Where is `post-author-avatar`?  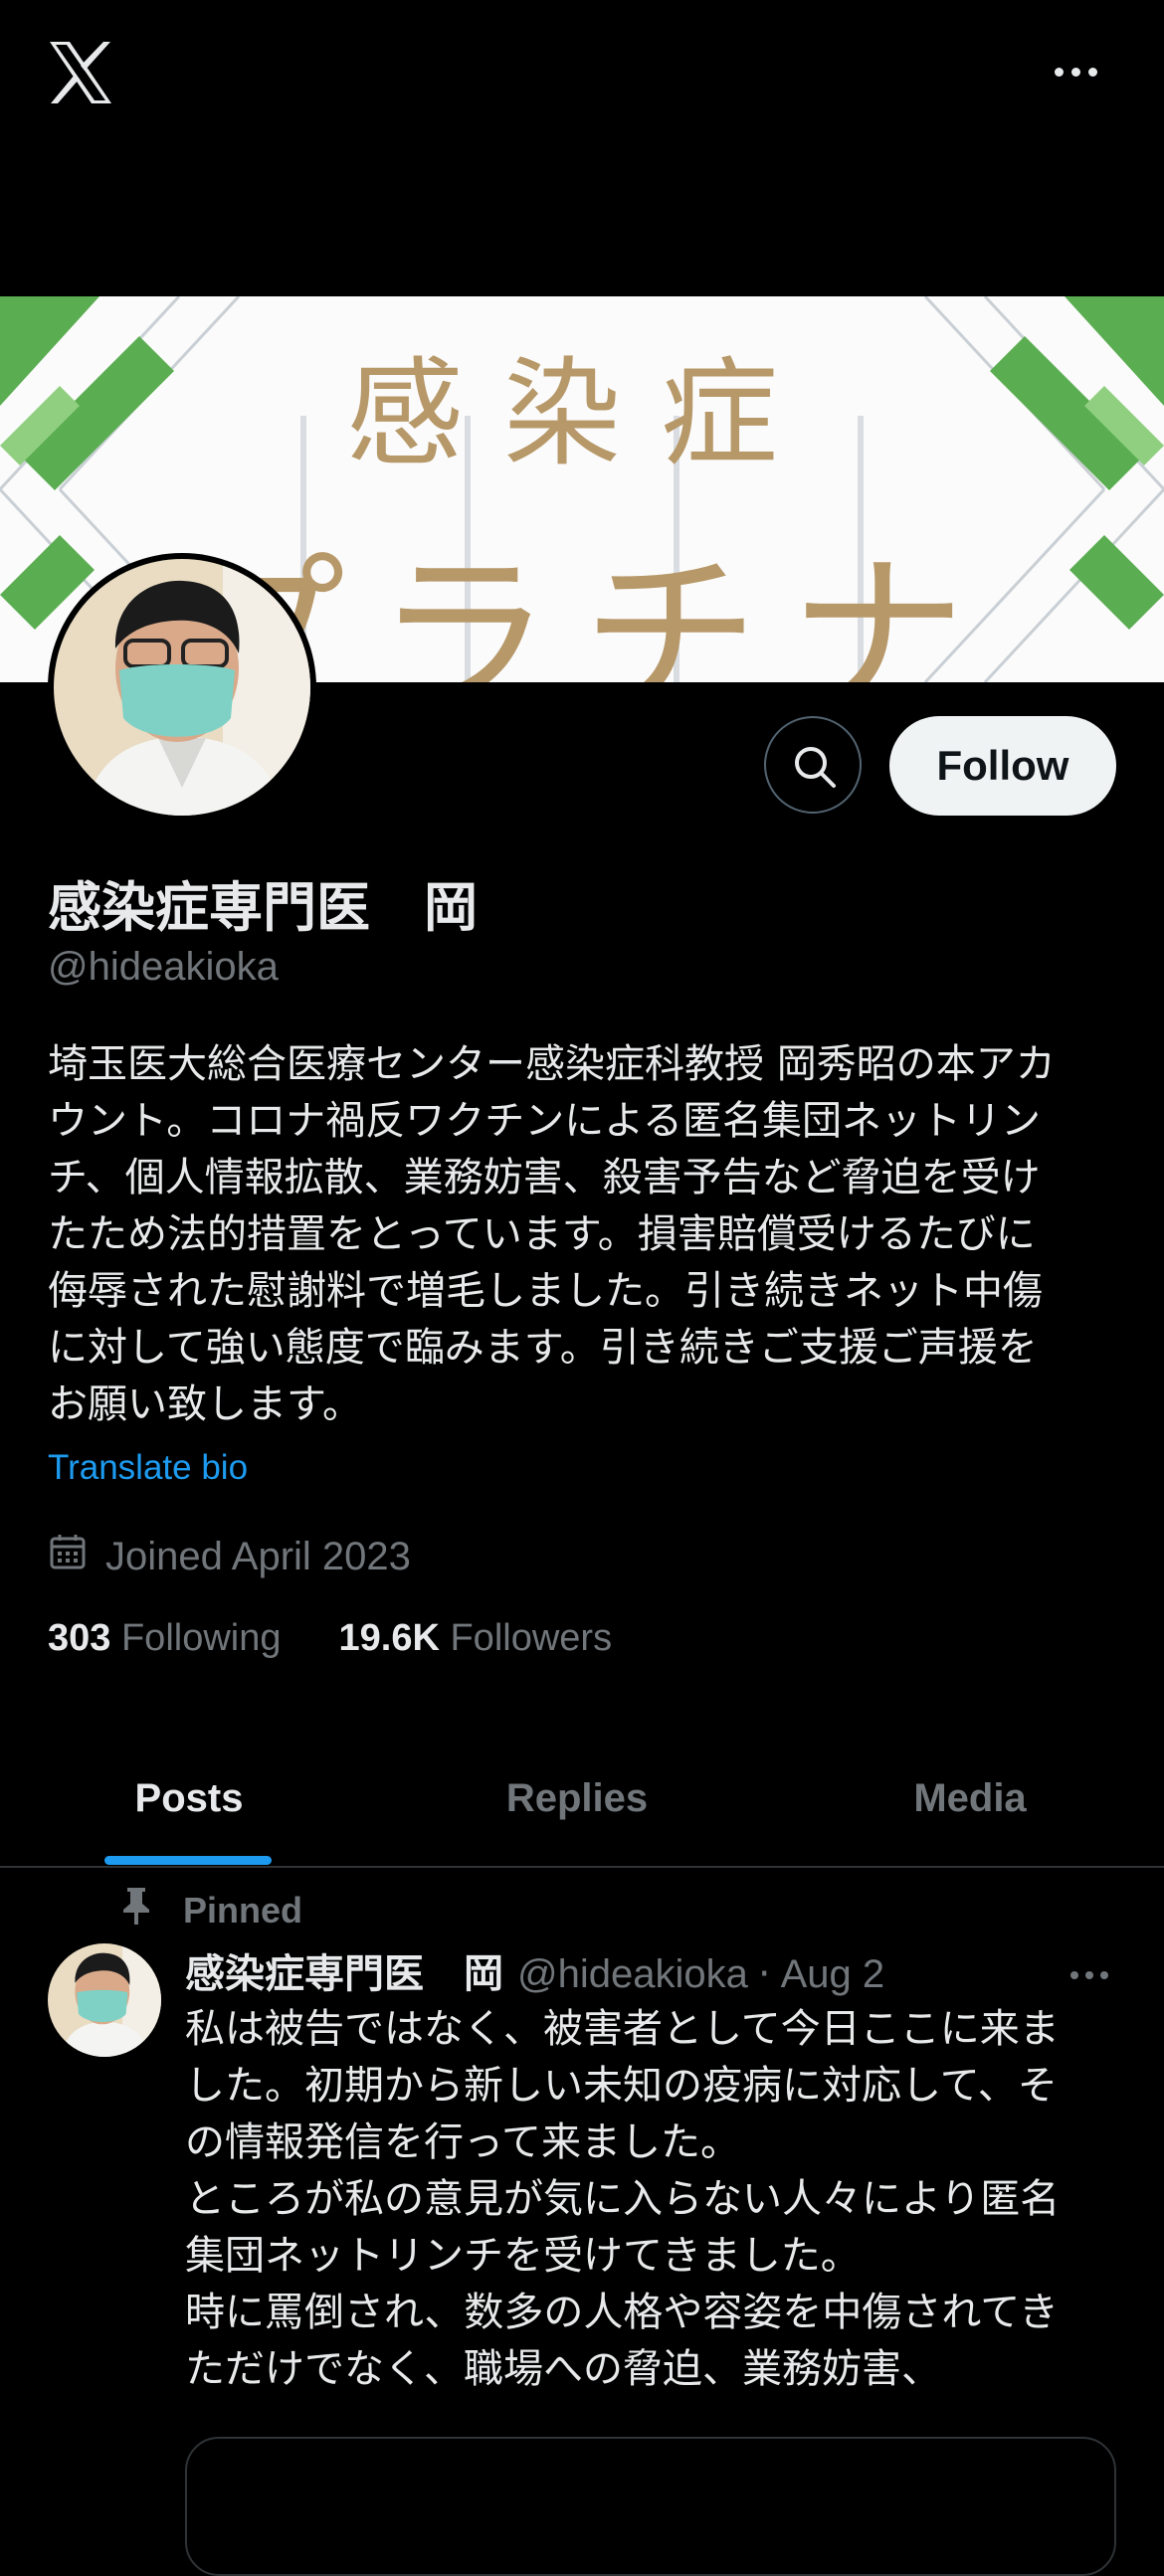 post-author-avatar is located at coordinates (104, 2000).